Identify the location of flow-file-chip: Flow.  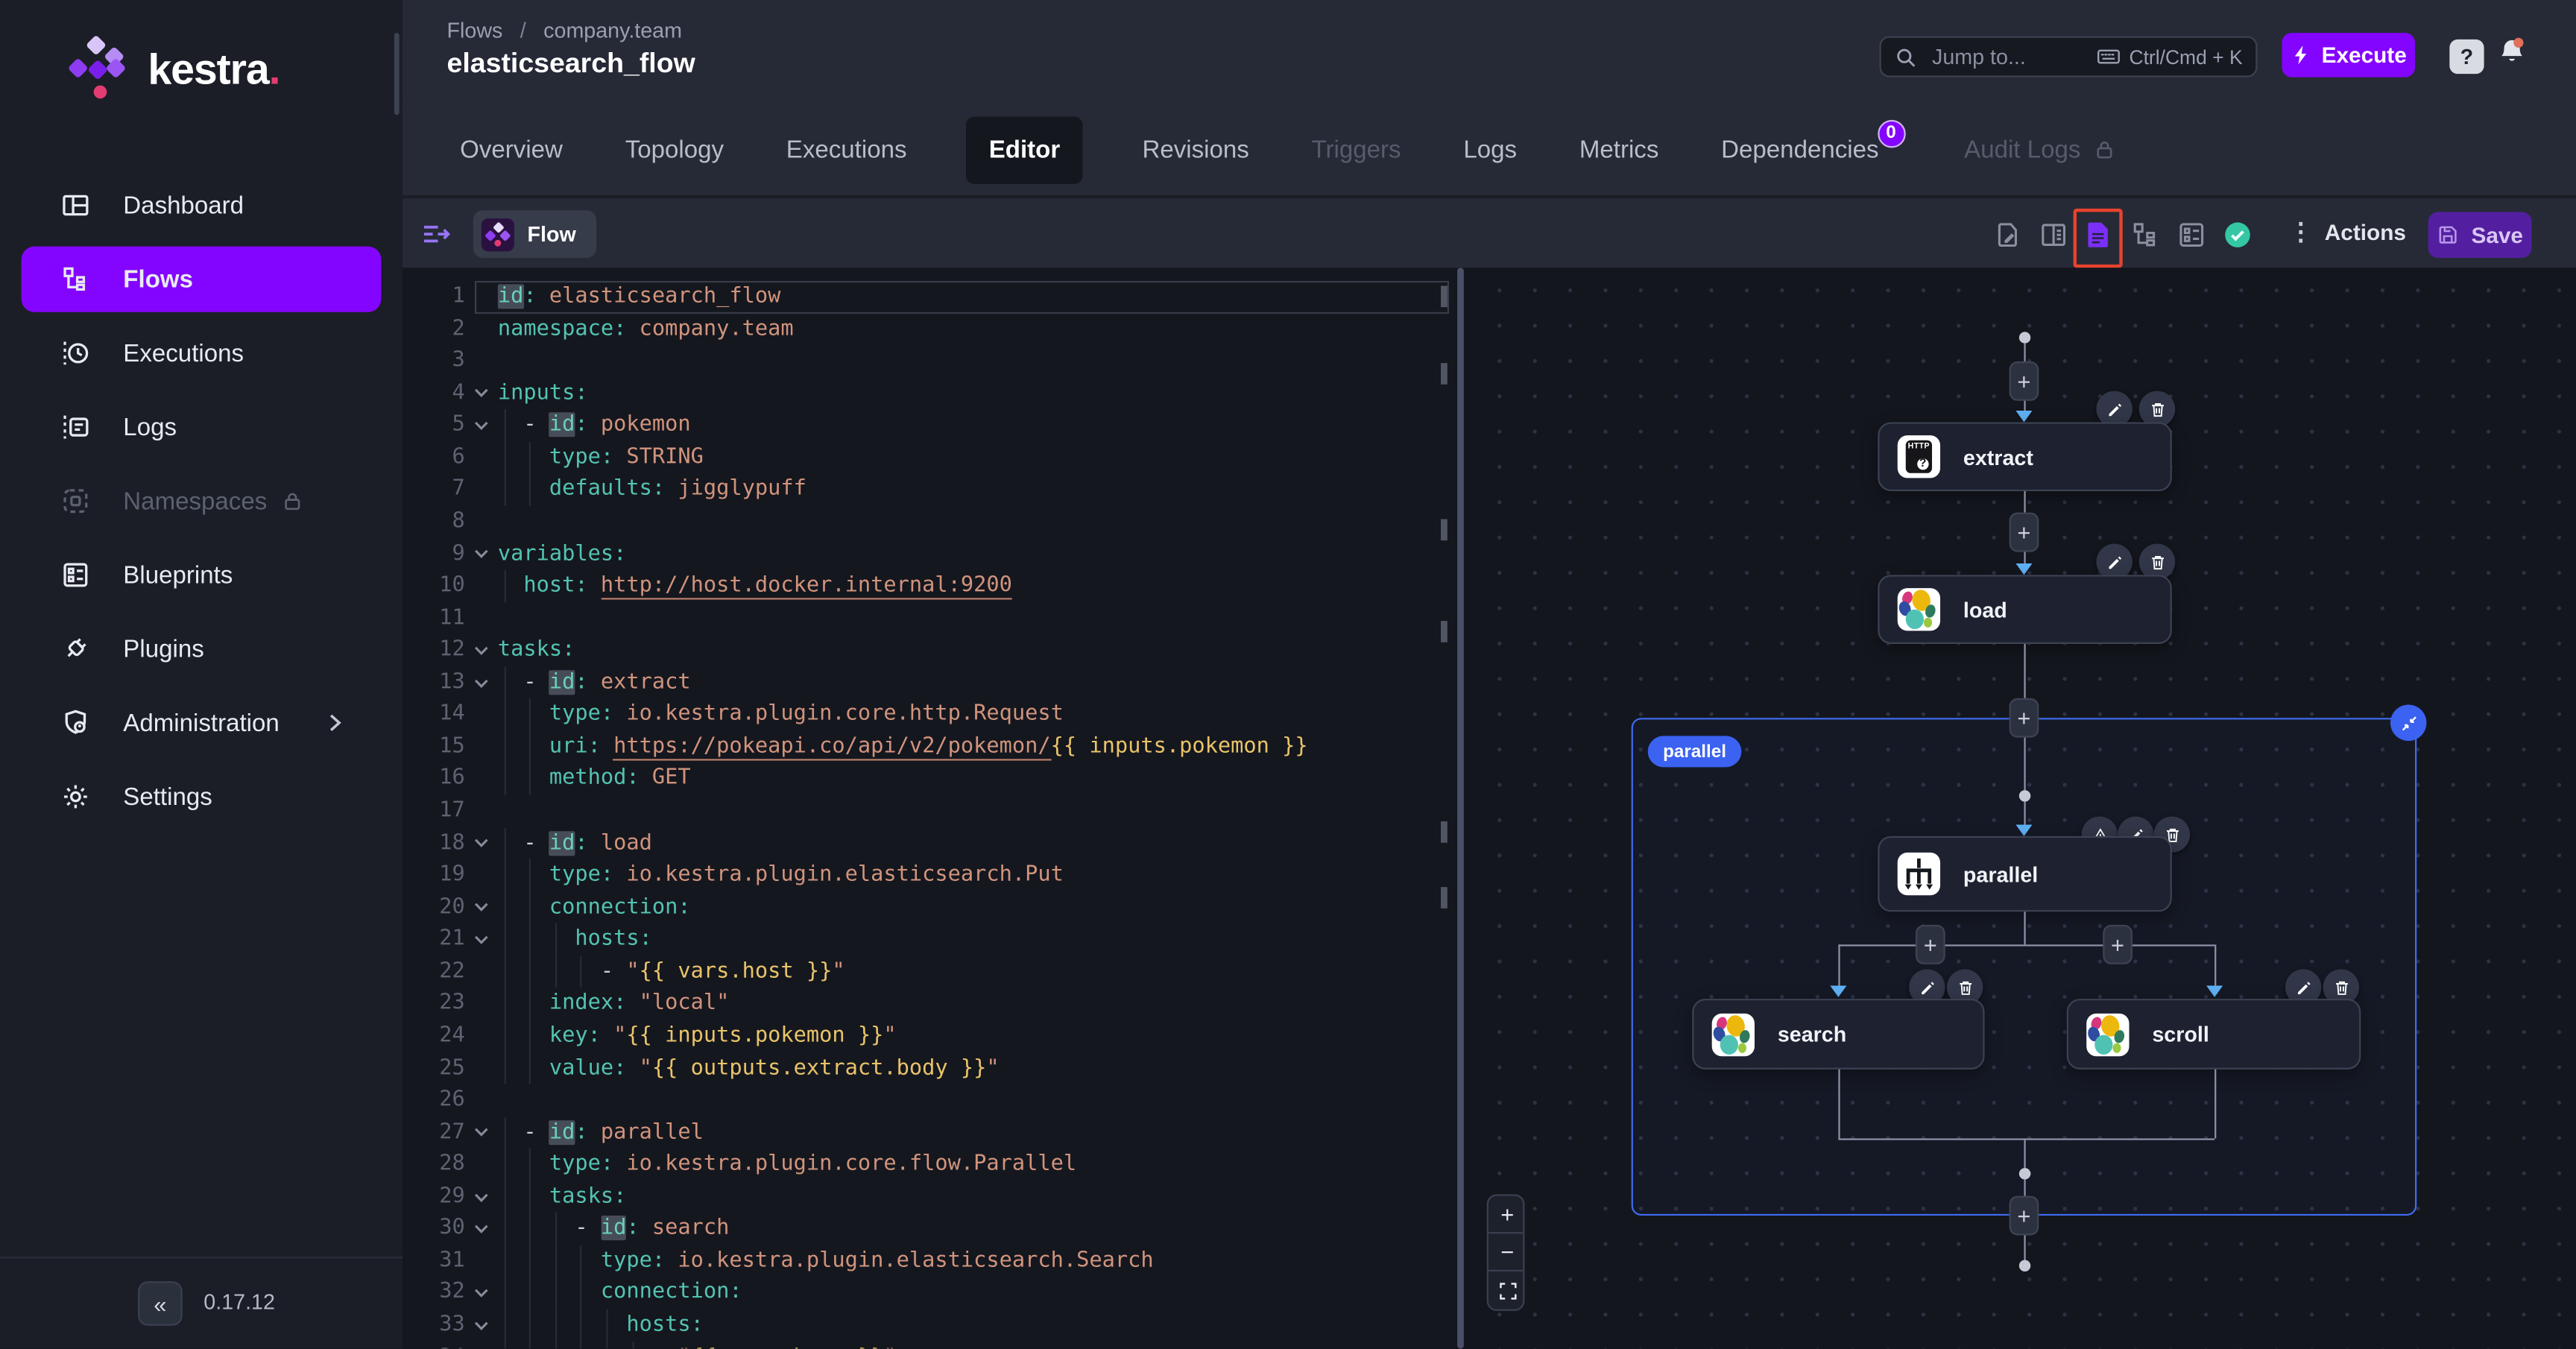
(534, 234).